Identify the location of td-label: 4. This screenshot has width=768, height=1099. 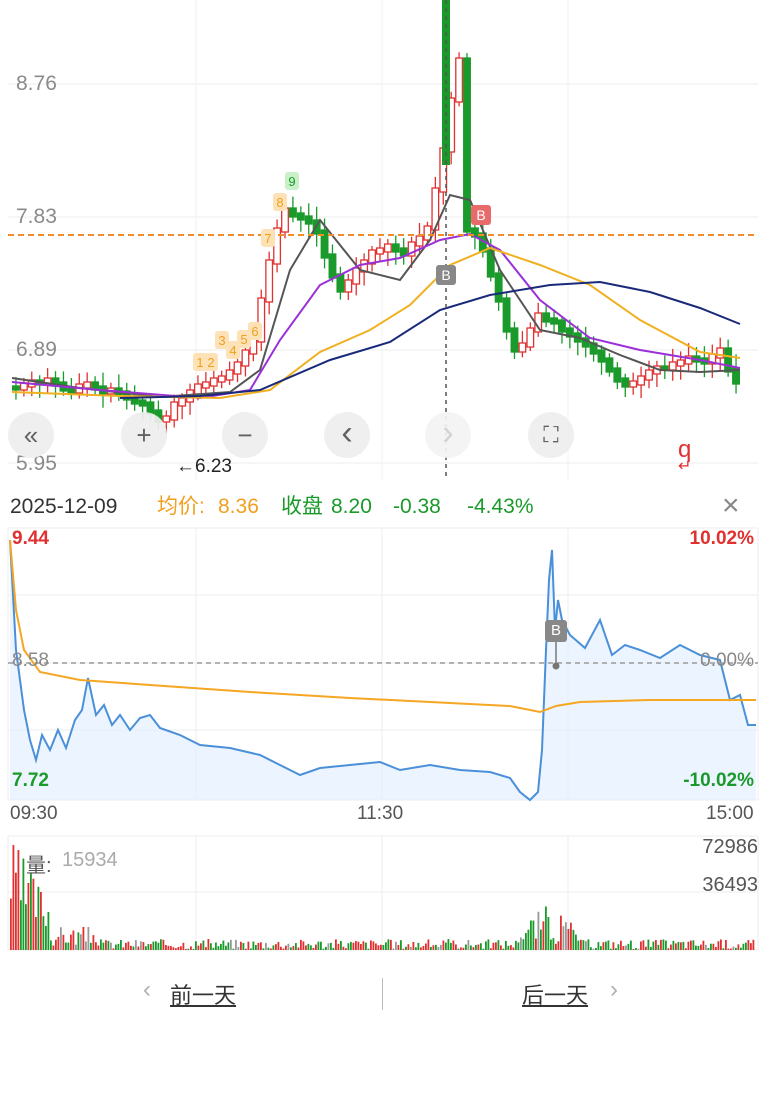
(232, 350).